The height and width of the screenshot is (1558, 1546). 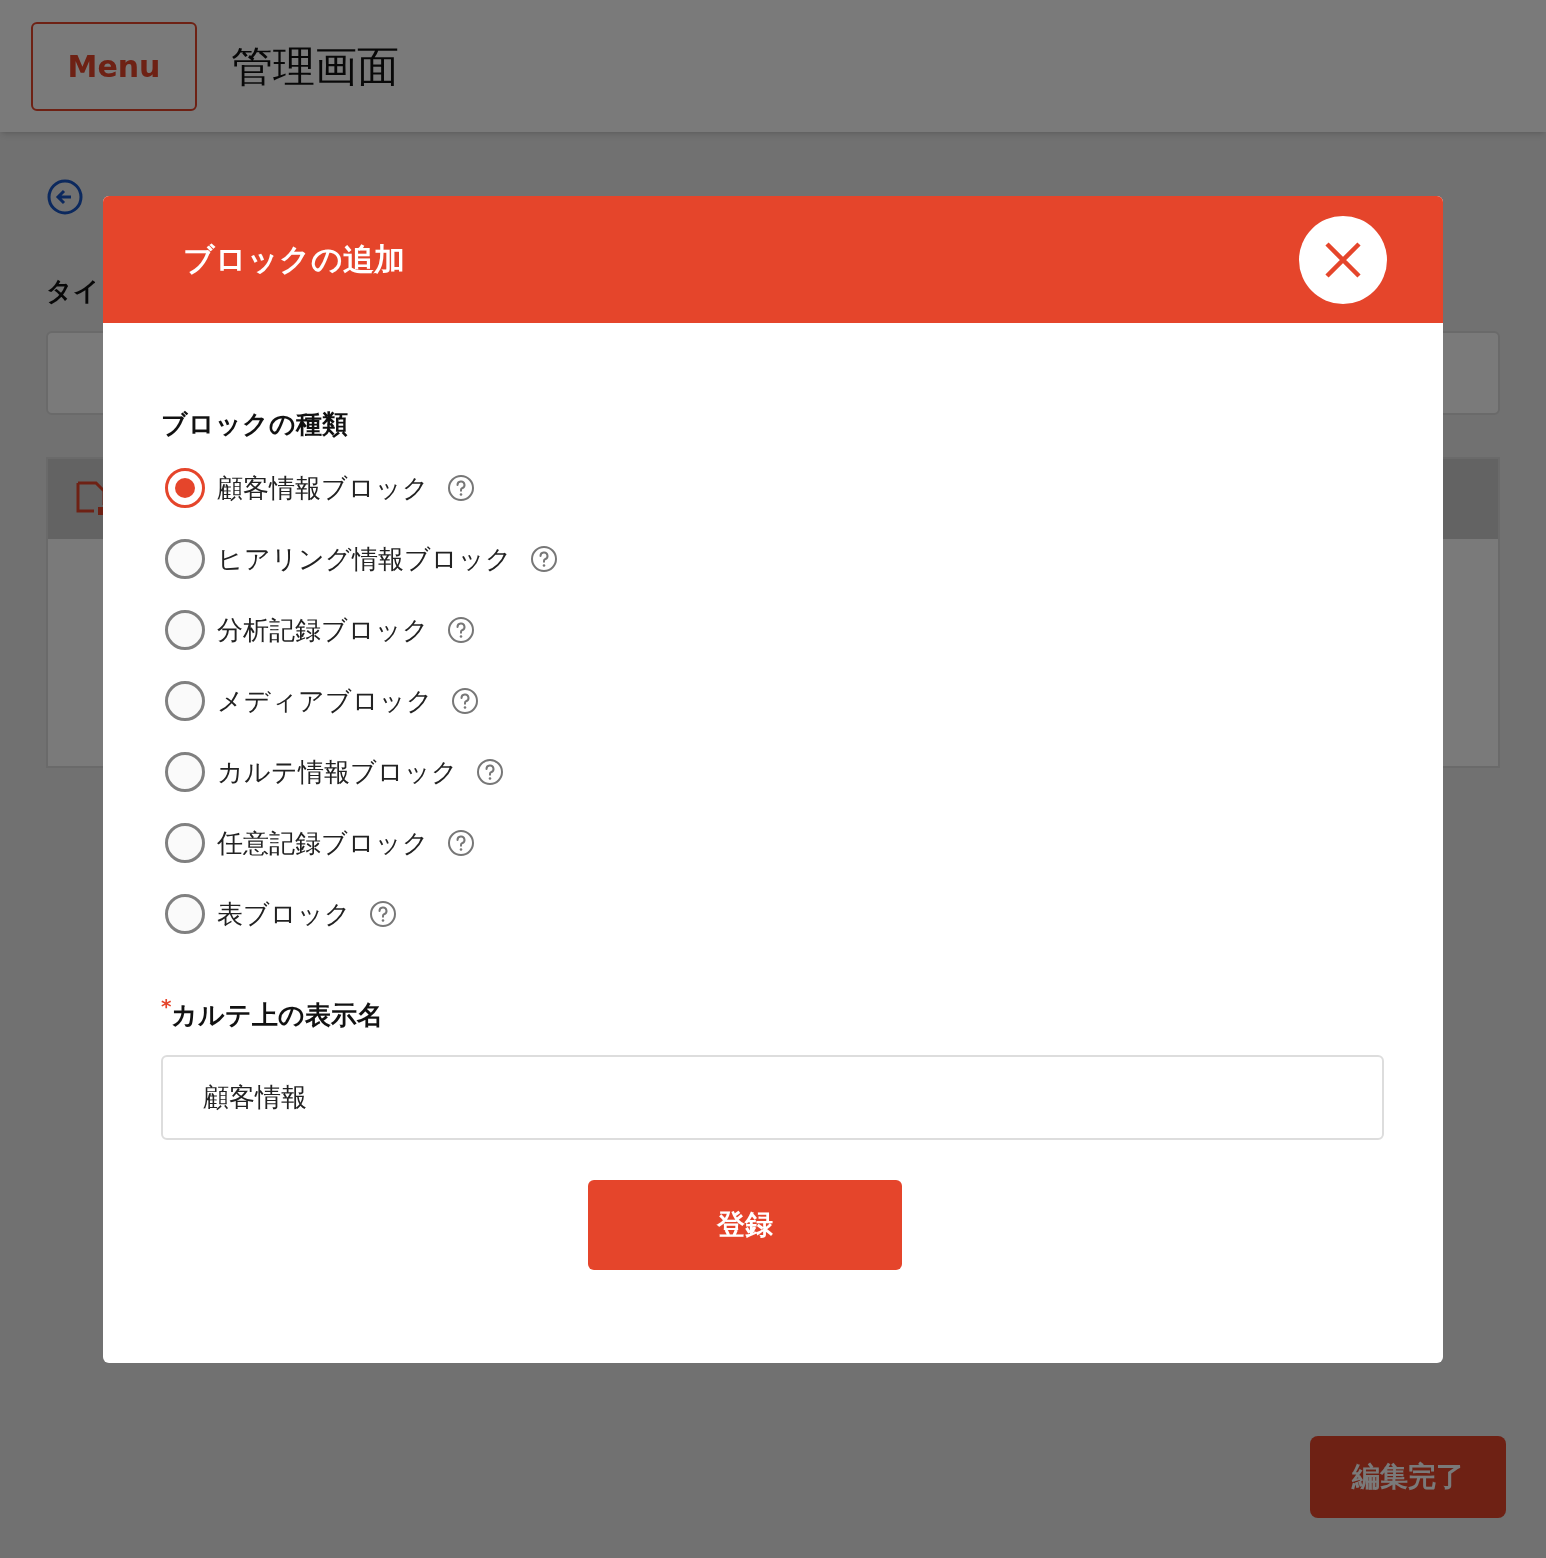 I want to click on dialog-title: ブロックの追加, so click(x=294, y=260).